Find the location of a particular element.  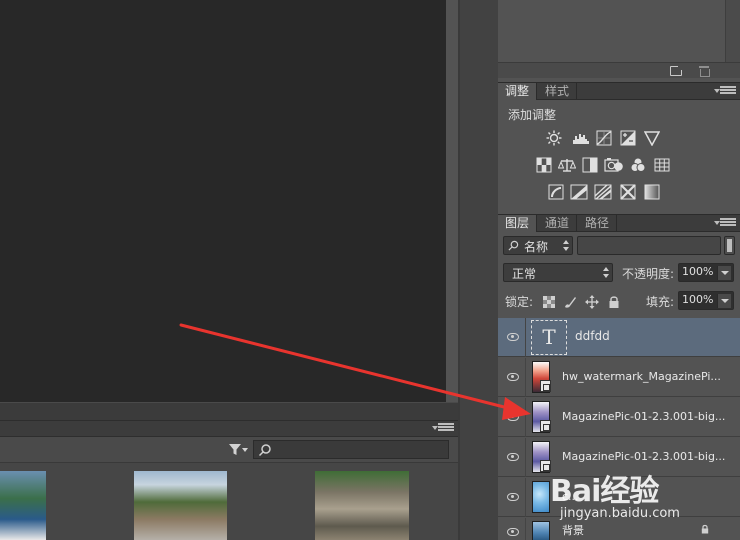

add-adjustment-label: 添加调整 is located at coordinates (532, 115).